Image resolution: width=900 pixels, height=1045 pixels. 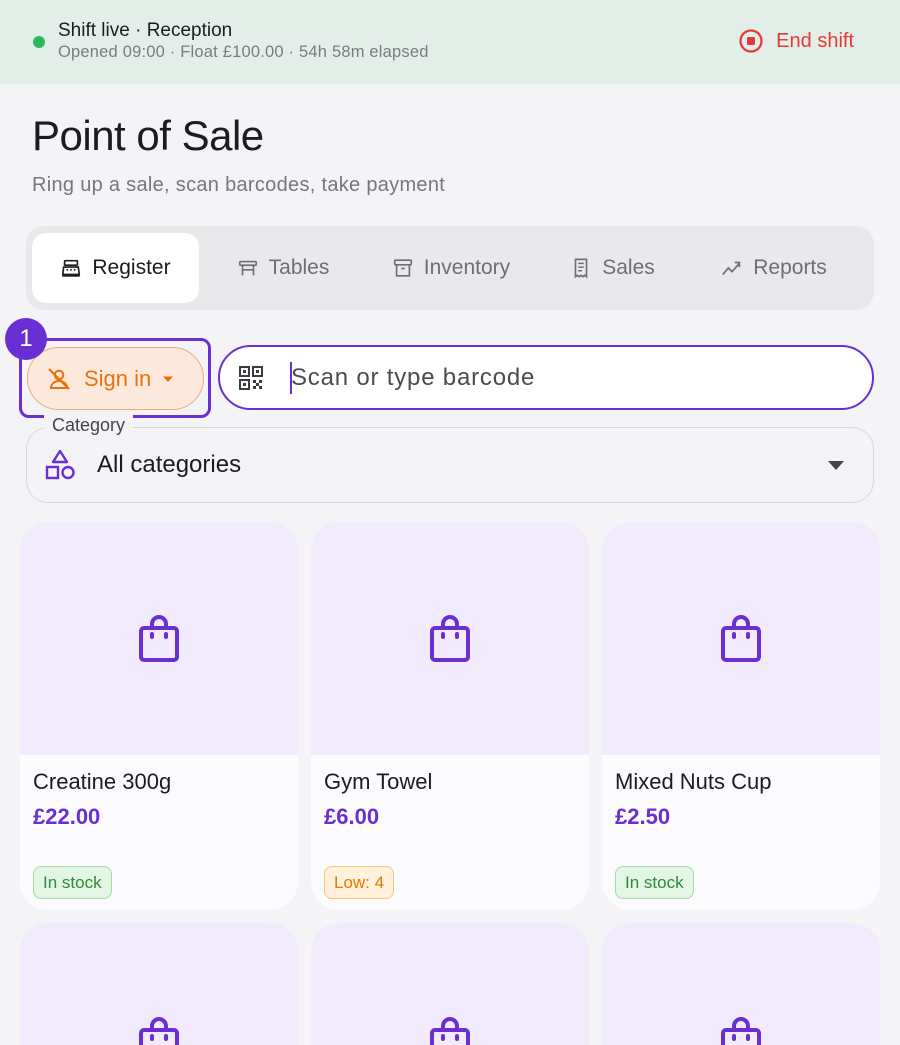 I want to click on qr-code-icon, so click(x=251, y=377).